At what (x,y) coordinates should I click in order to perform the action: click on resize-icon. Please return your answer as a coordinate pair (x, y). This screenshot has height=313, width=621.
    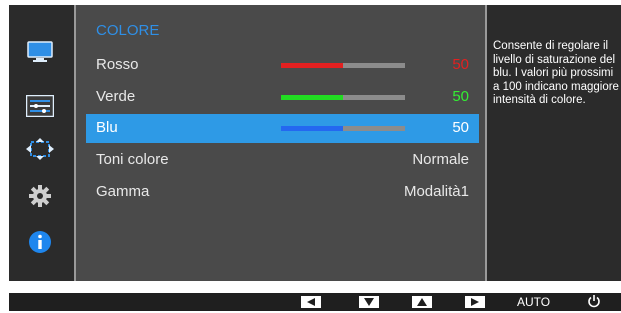
    Looking at the image, I should click on (40, 149).